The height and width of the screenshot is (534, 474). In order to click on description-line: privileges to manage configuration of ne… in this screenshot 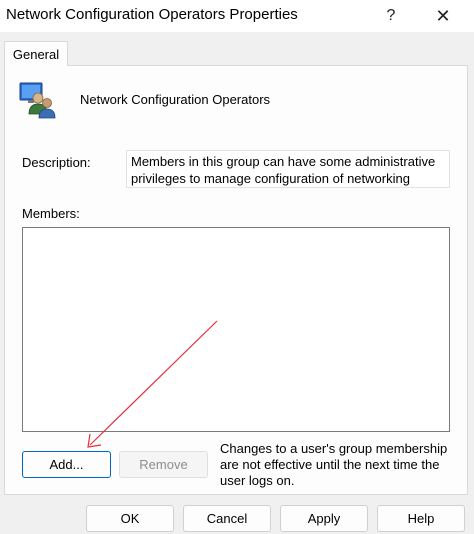, I will do `click(270, 178)`.